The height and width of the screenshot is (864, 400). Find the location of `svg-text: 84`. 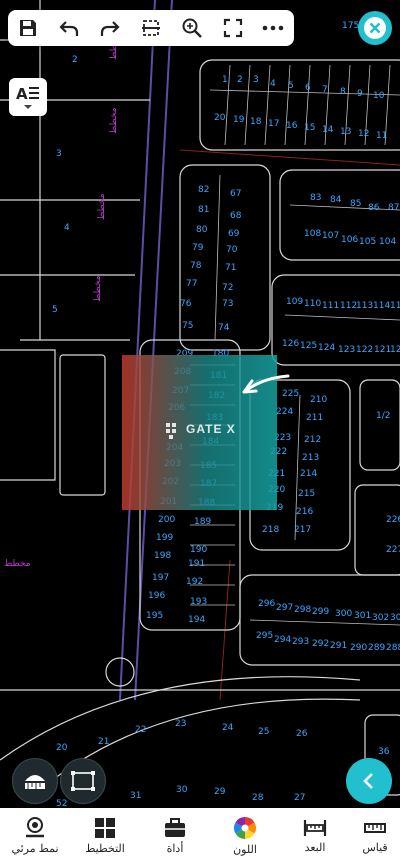

svg-text: 84 is located at coordinates (336, 200).